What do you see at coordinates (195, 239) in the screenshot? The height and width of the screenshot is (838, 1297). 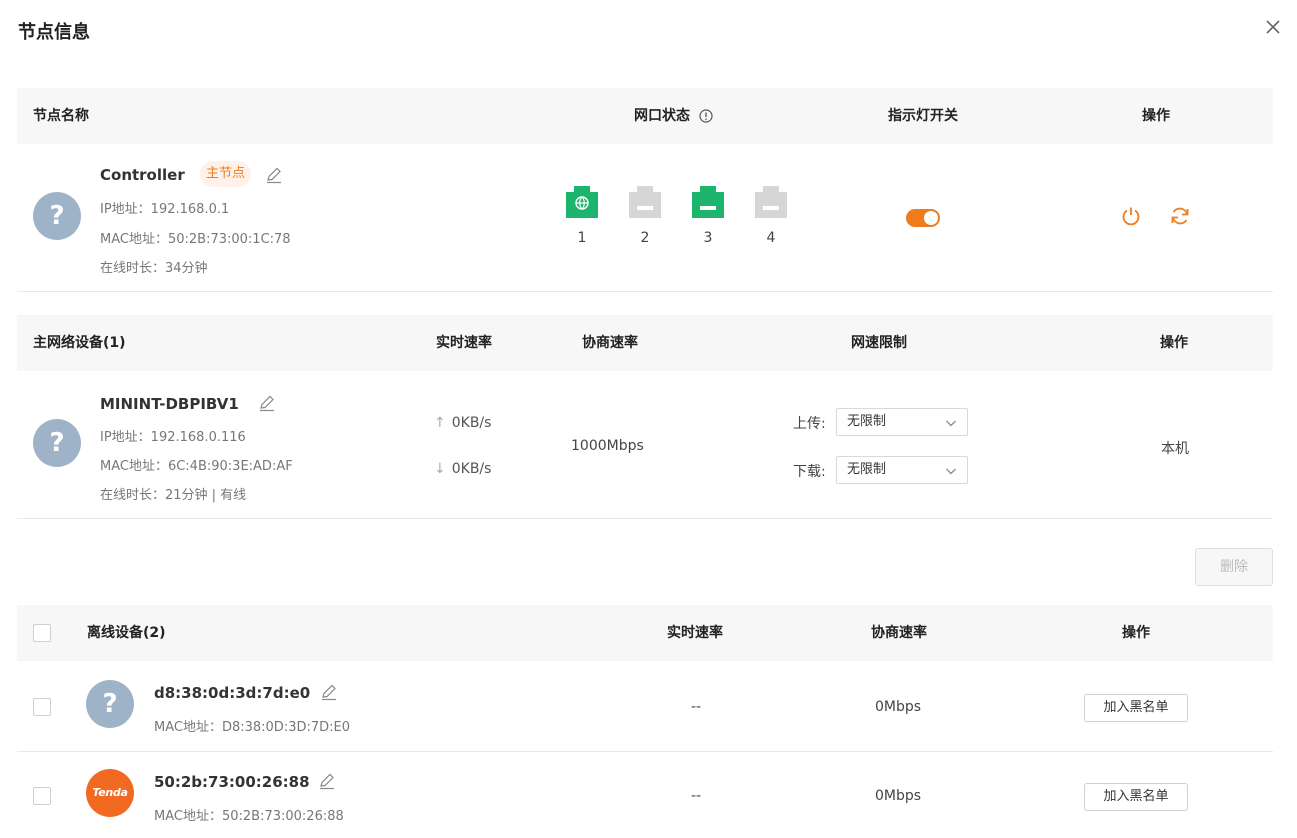 I see `node-mac: MAC地址：50:2B:73:00:1C:78` at bounding box center [195, 239].